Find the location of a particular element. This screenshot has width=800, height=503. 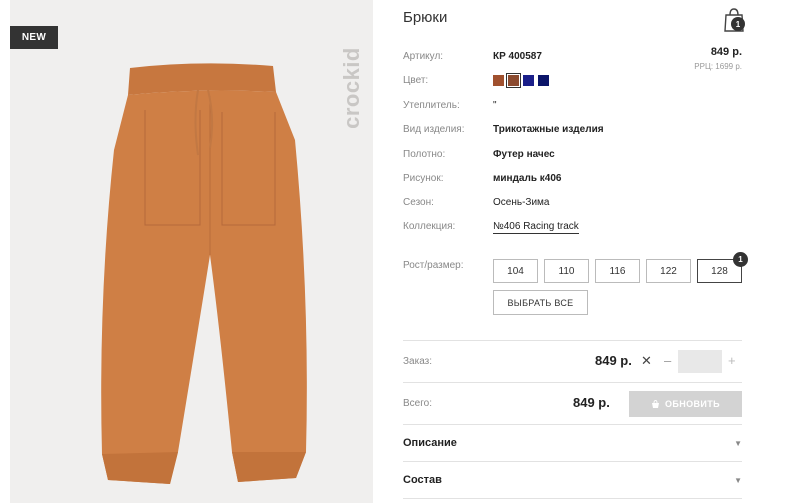

new-badge: NEW is located at coordinates (34, 37).